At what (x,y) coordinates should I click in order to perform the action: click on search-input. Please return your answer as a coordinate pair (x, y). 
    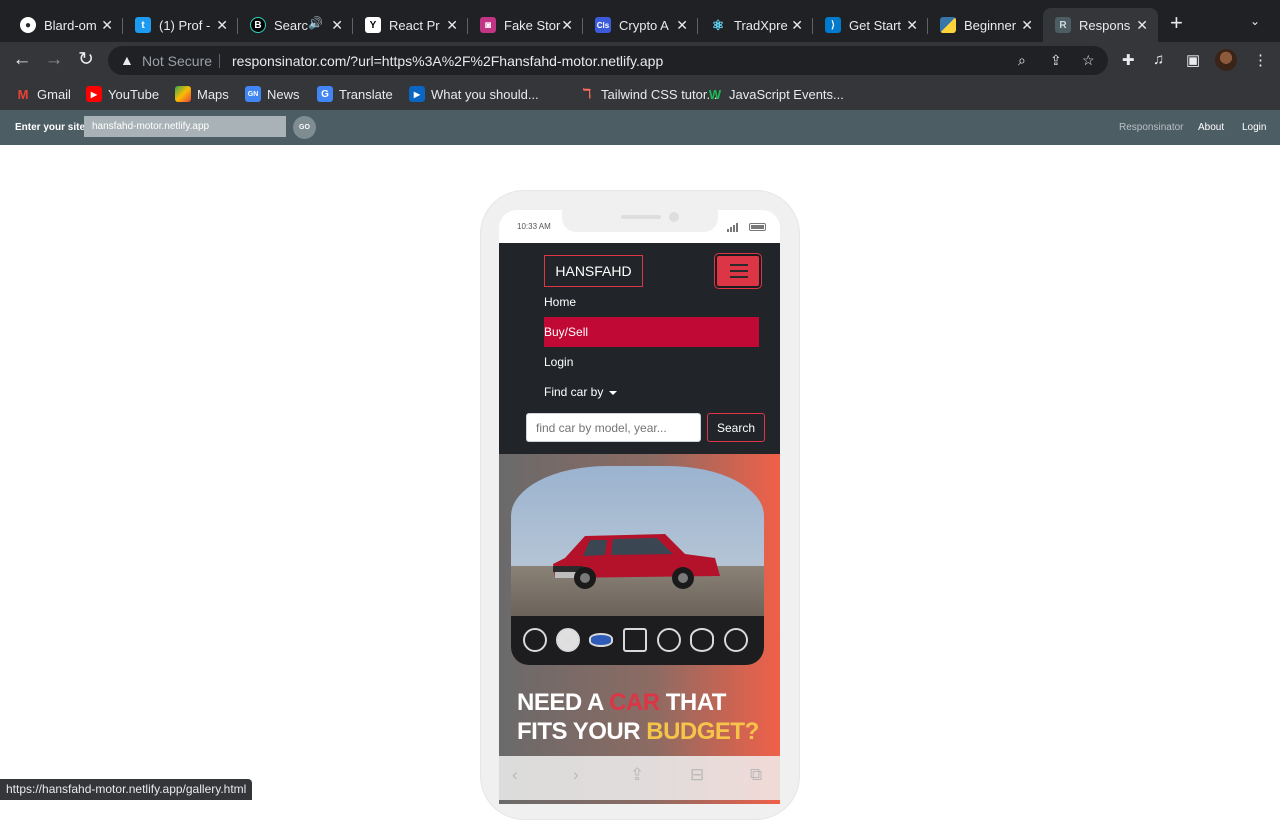
    Looking at the image, I should click on (613, 427).